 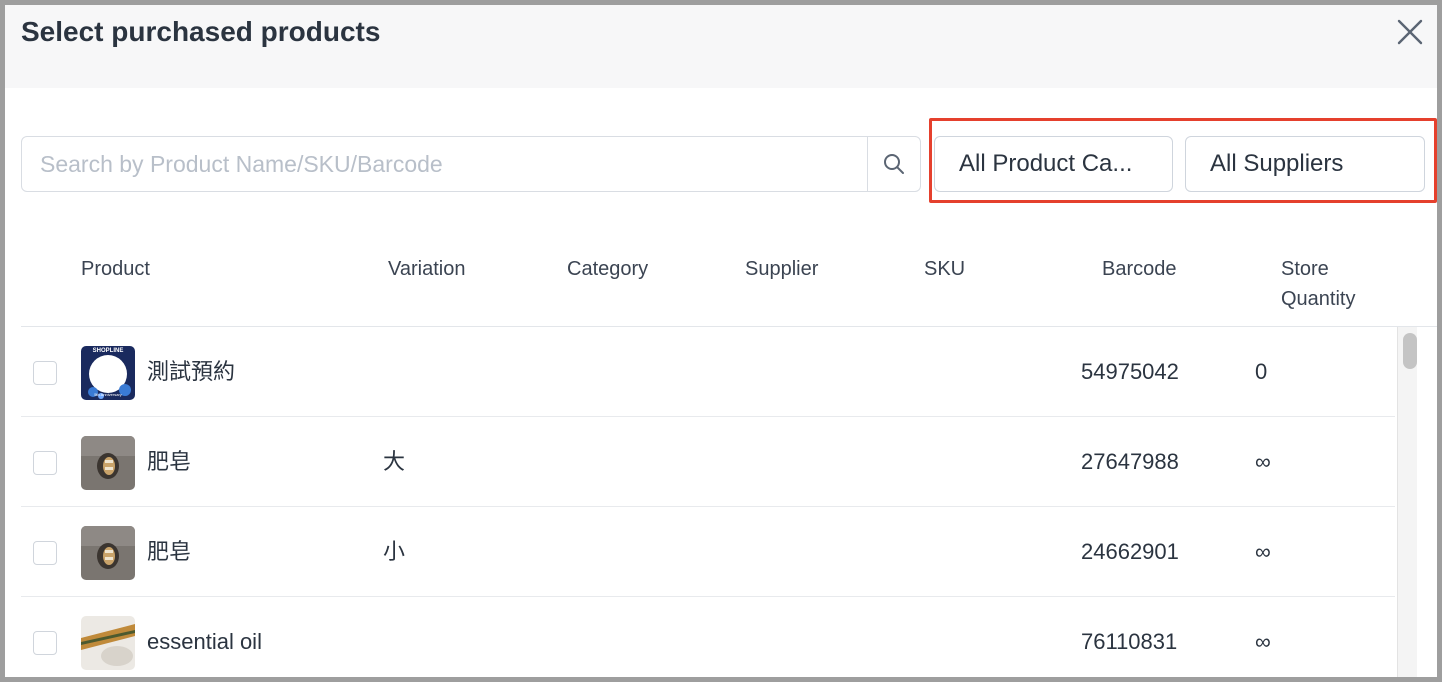 What do you see at coordinates (782, 269) in the screenshot?
I see `column-header-supplier: Supplier` at bounding box center [782, 269].